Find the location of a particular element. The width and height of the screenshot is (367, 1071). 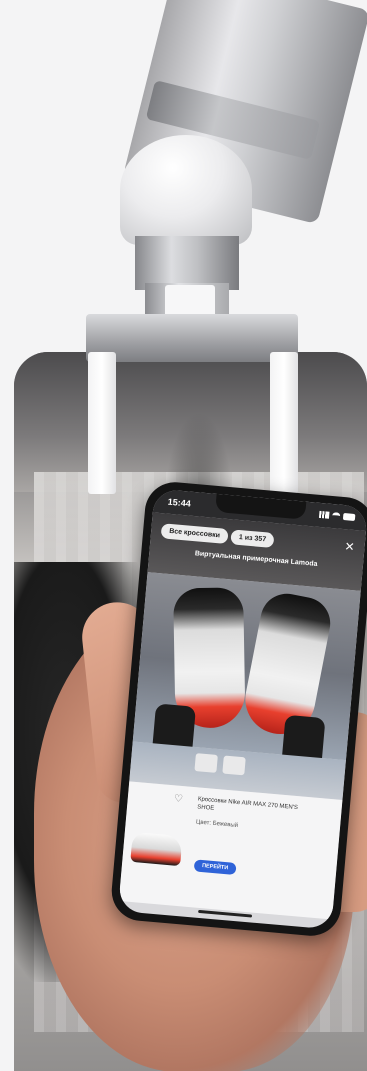

product-image is located at coordinates (156, 849).